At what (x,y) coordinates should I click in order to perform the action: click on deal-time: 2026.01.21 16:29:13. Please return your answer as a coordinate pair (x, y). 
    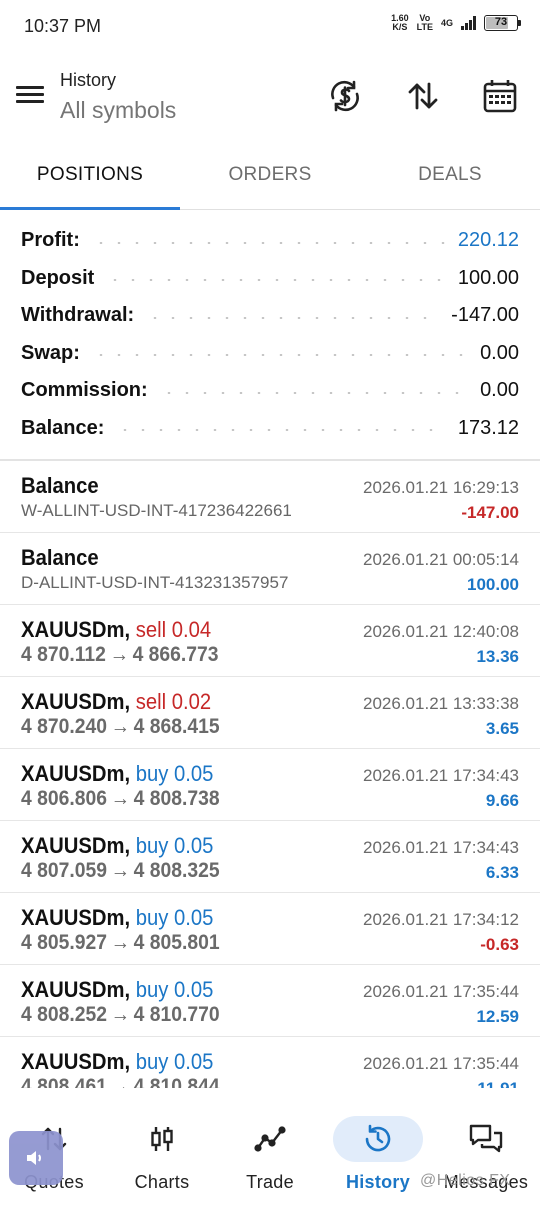
    Looking at the image, I should click on (441, 487).